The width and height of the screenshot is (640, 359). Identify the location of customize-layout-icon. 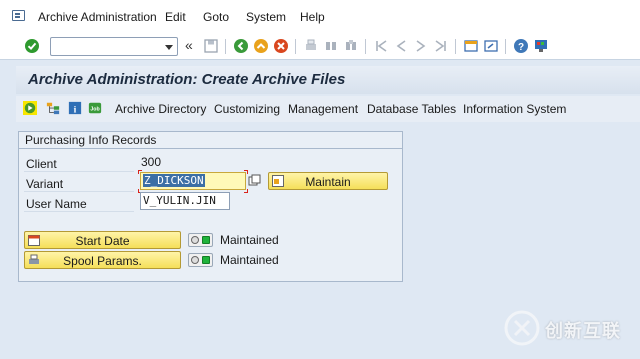
(541, 46).